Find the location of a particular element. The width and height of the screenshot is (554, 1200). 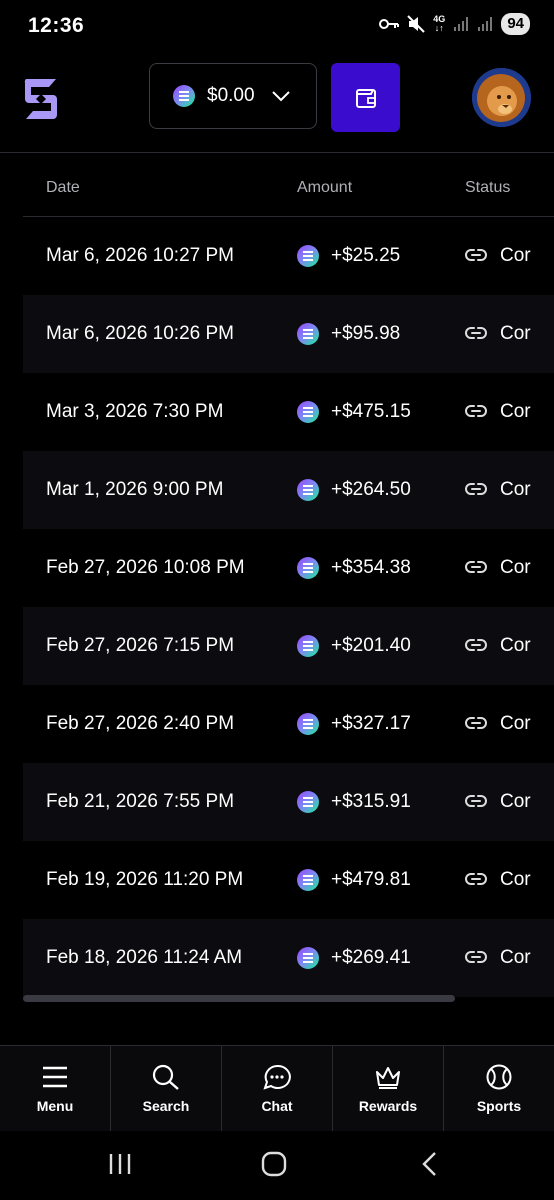

balance-dropdown: $0.00 is located at coordinates (233, 96).